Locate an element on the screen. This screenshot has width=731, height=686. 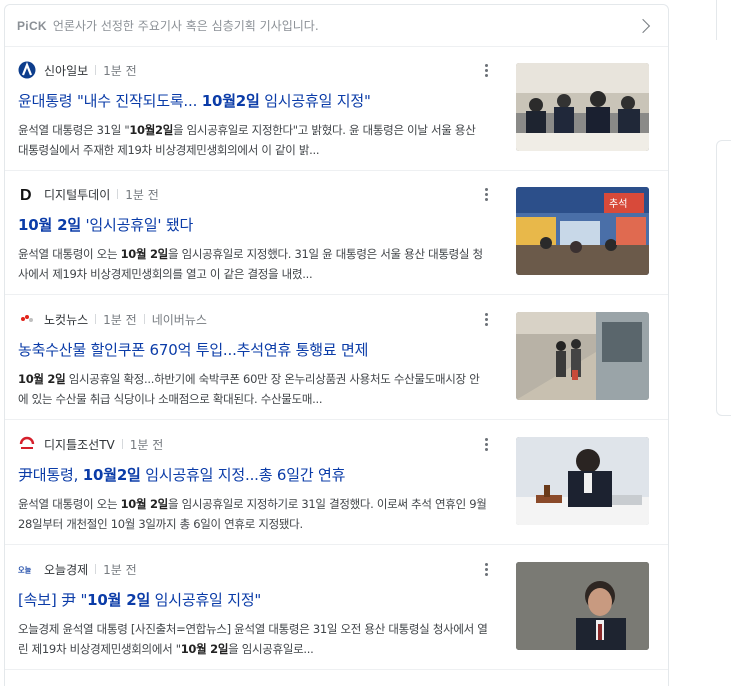
naver-news-link: 네이버뉴스 is located at coordinates (179, 319).